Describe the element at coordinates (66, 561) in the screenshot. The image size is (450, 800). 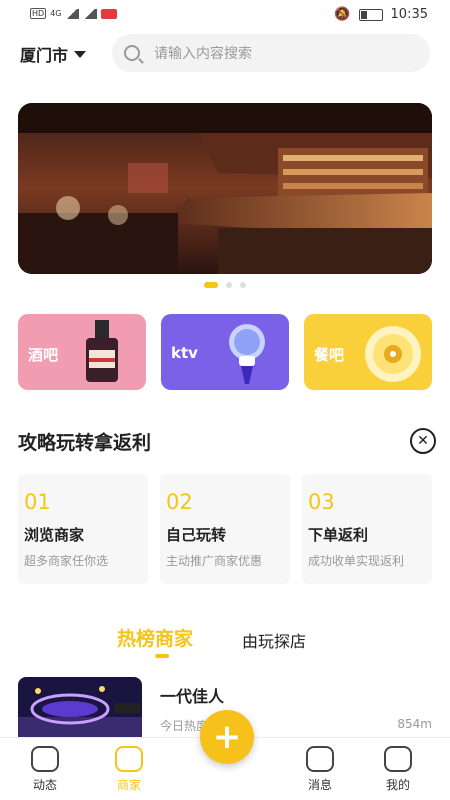
I see `step-desc: 超多商家任你选` at that location.